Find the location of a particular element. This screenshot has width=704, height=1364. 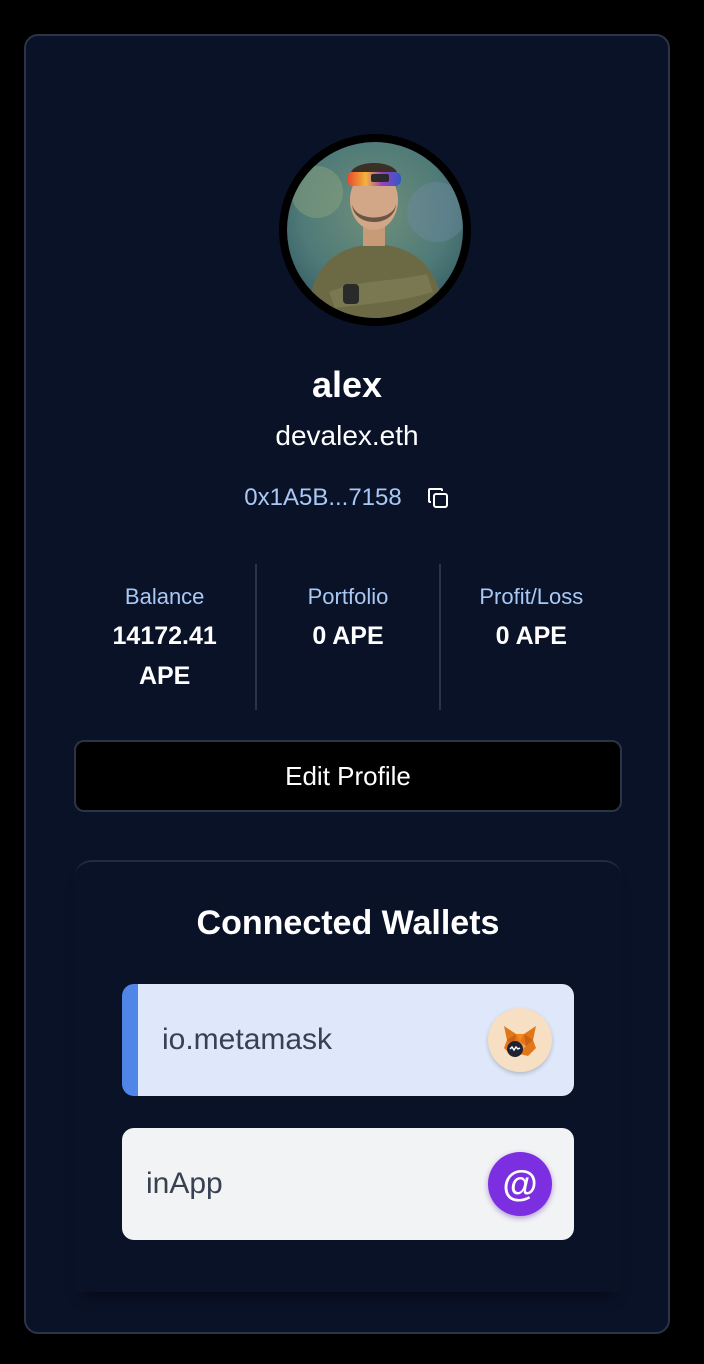

edit-profile-button: Edit Profile is located at coordinates (348, 776).